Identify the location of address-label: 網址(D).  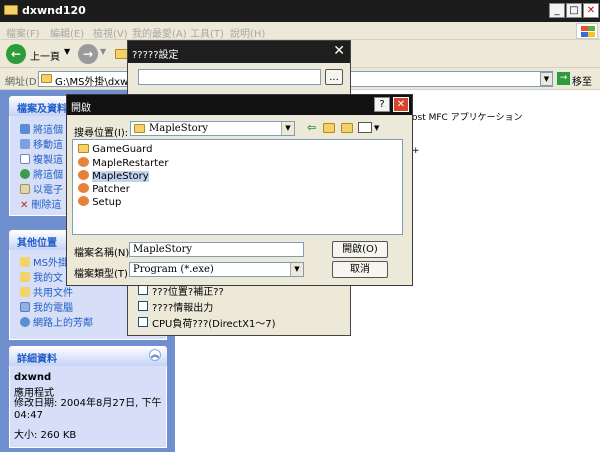
(23, 82).